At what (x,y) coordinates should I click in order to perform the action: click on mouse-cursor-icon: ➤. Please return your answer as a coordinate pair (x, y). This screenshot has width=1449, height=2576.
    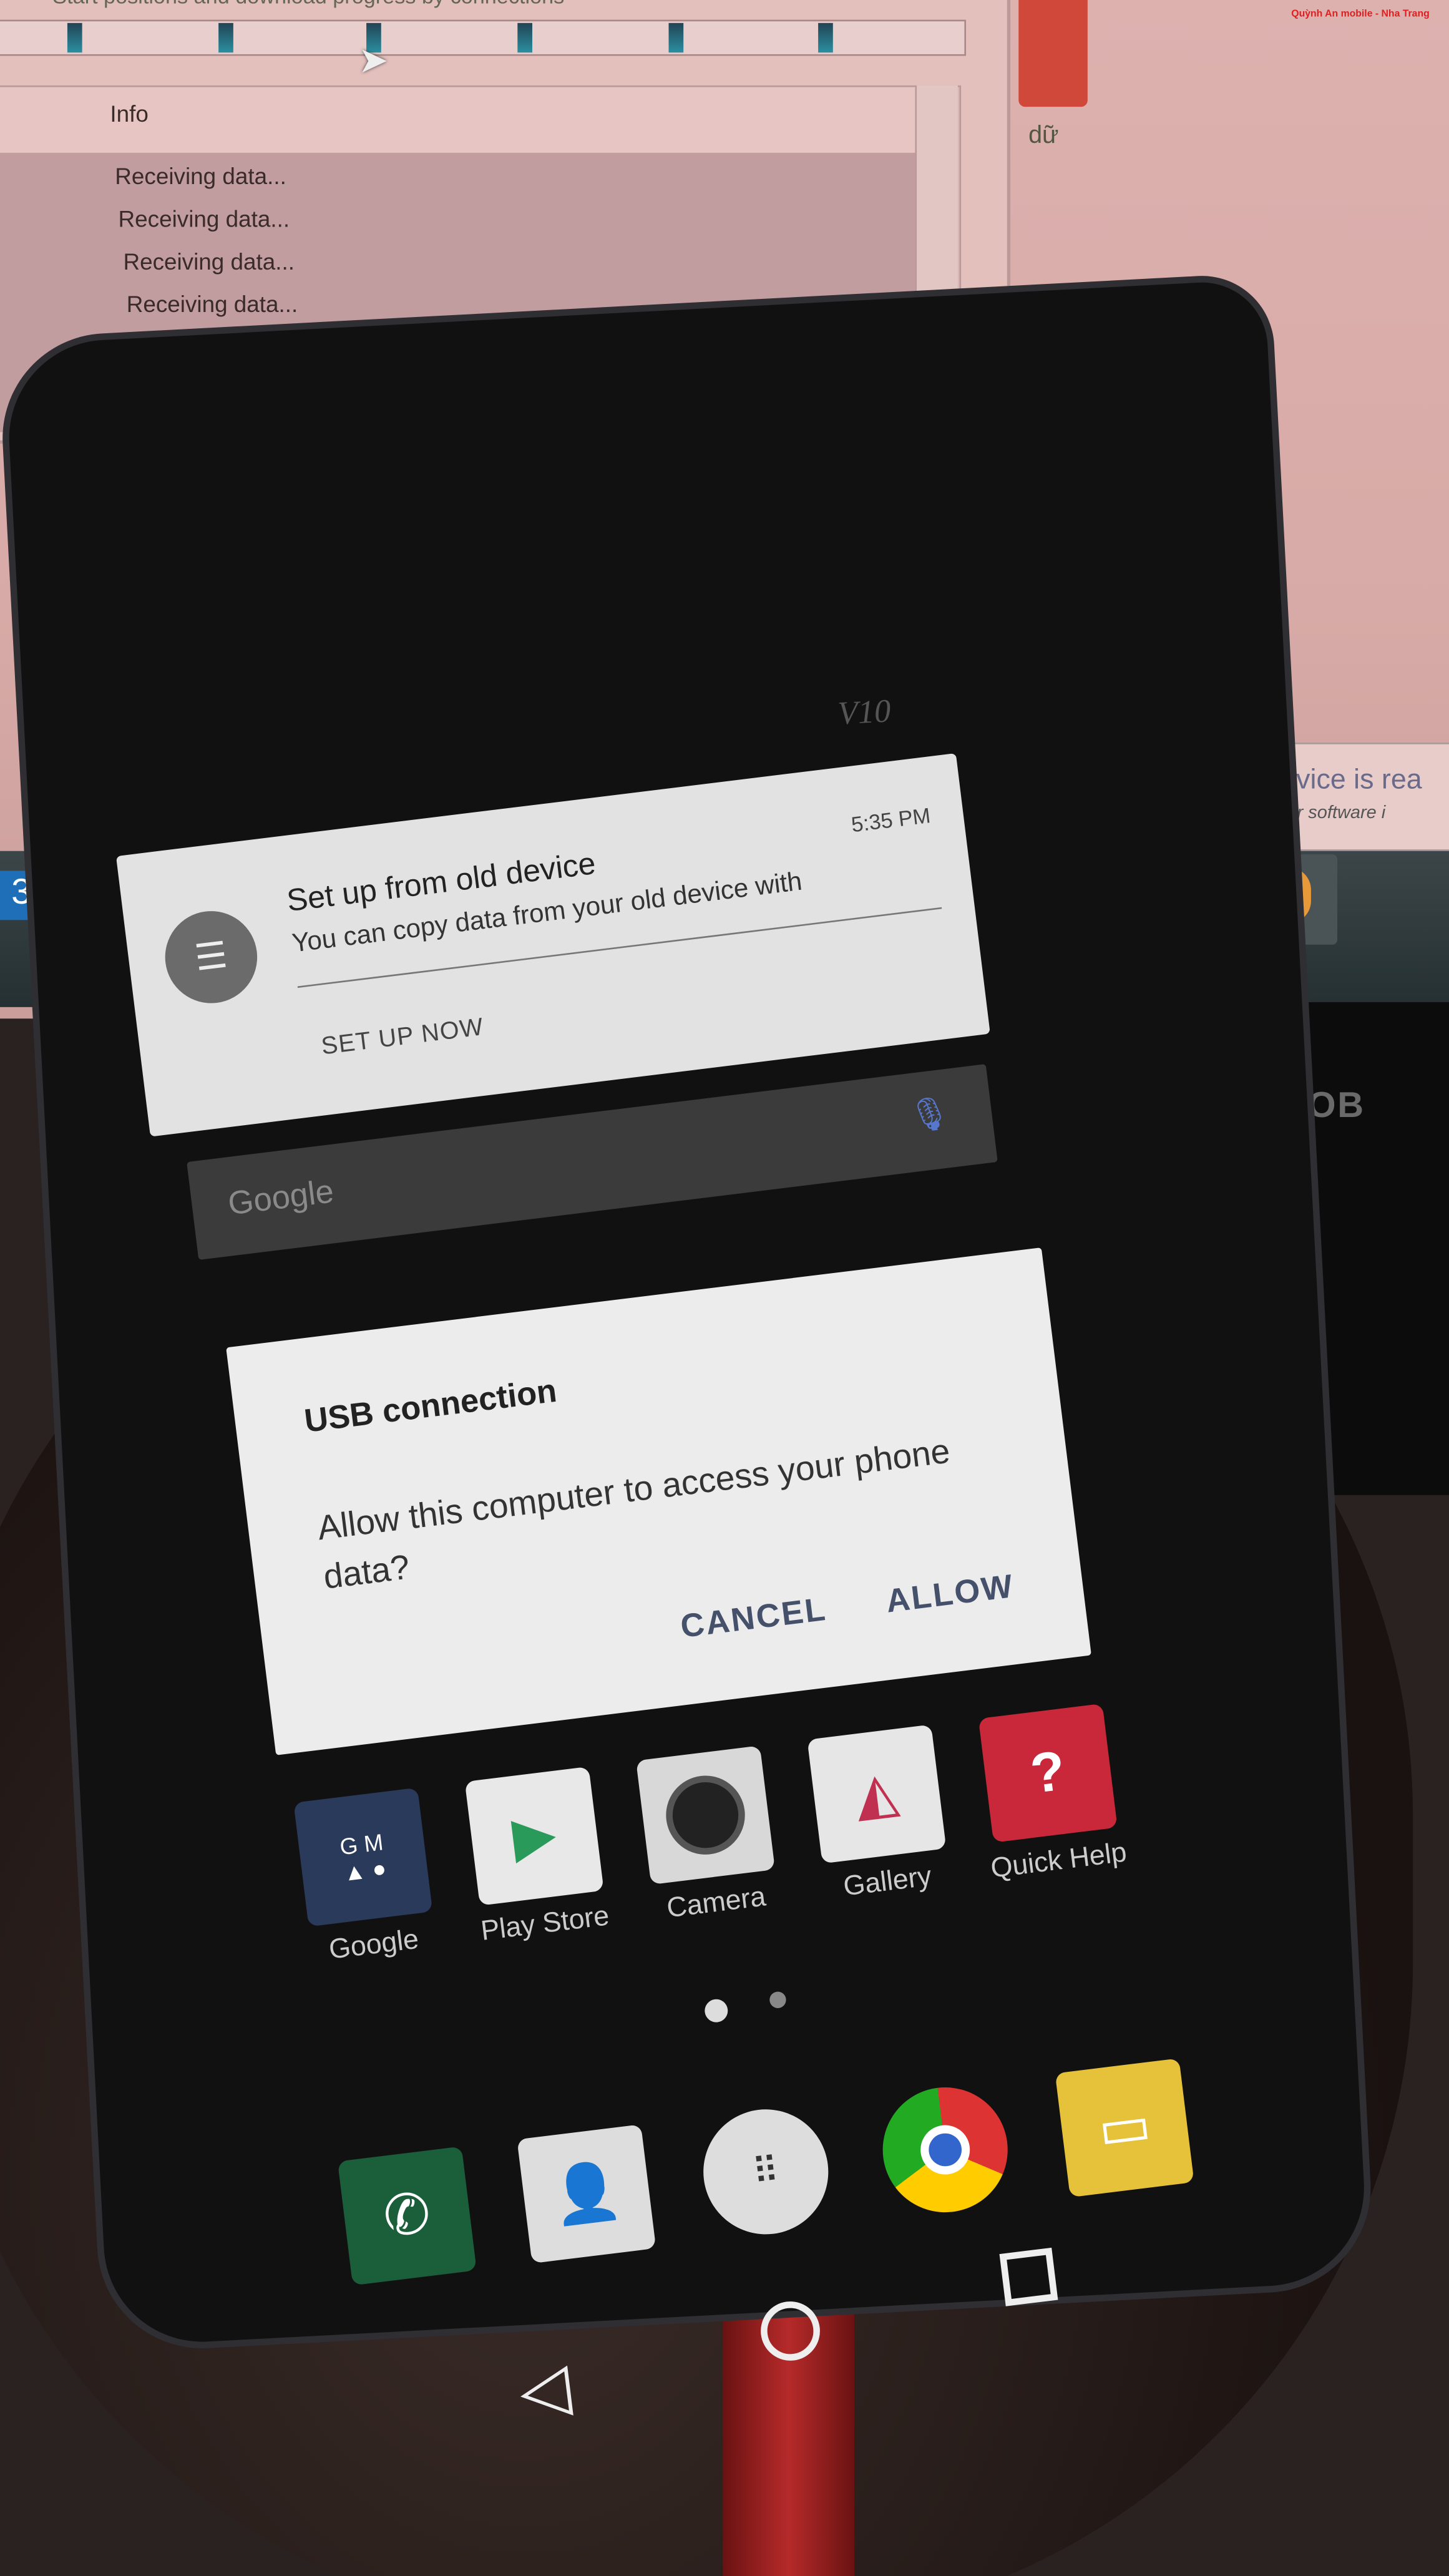
    Looking at the image, I should click on (373, 60).